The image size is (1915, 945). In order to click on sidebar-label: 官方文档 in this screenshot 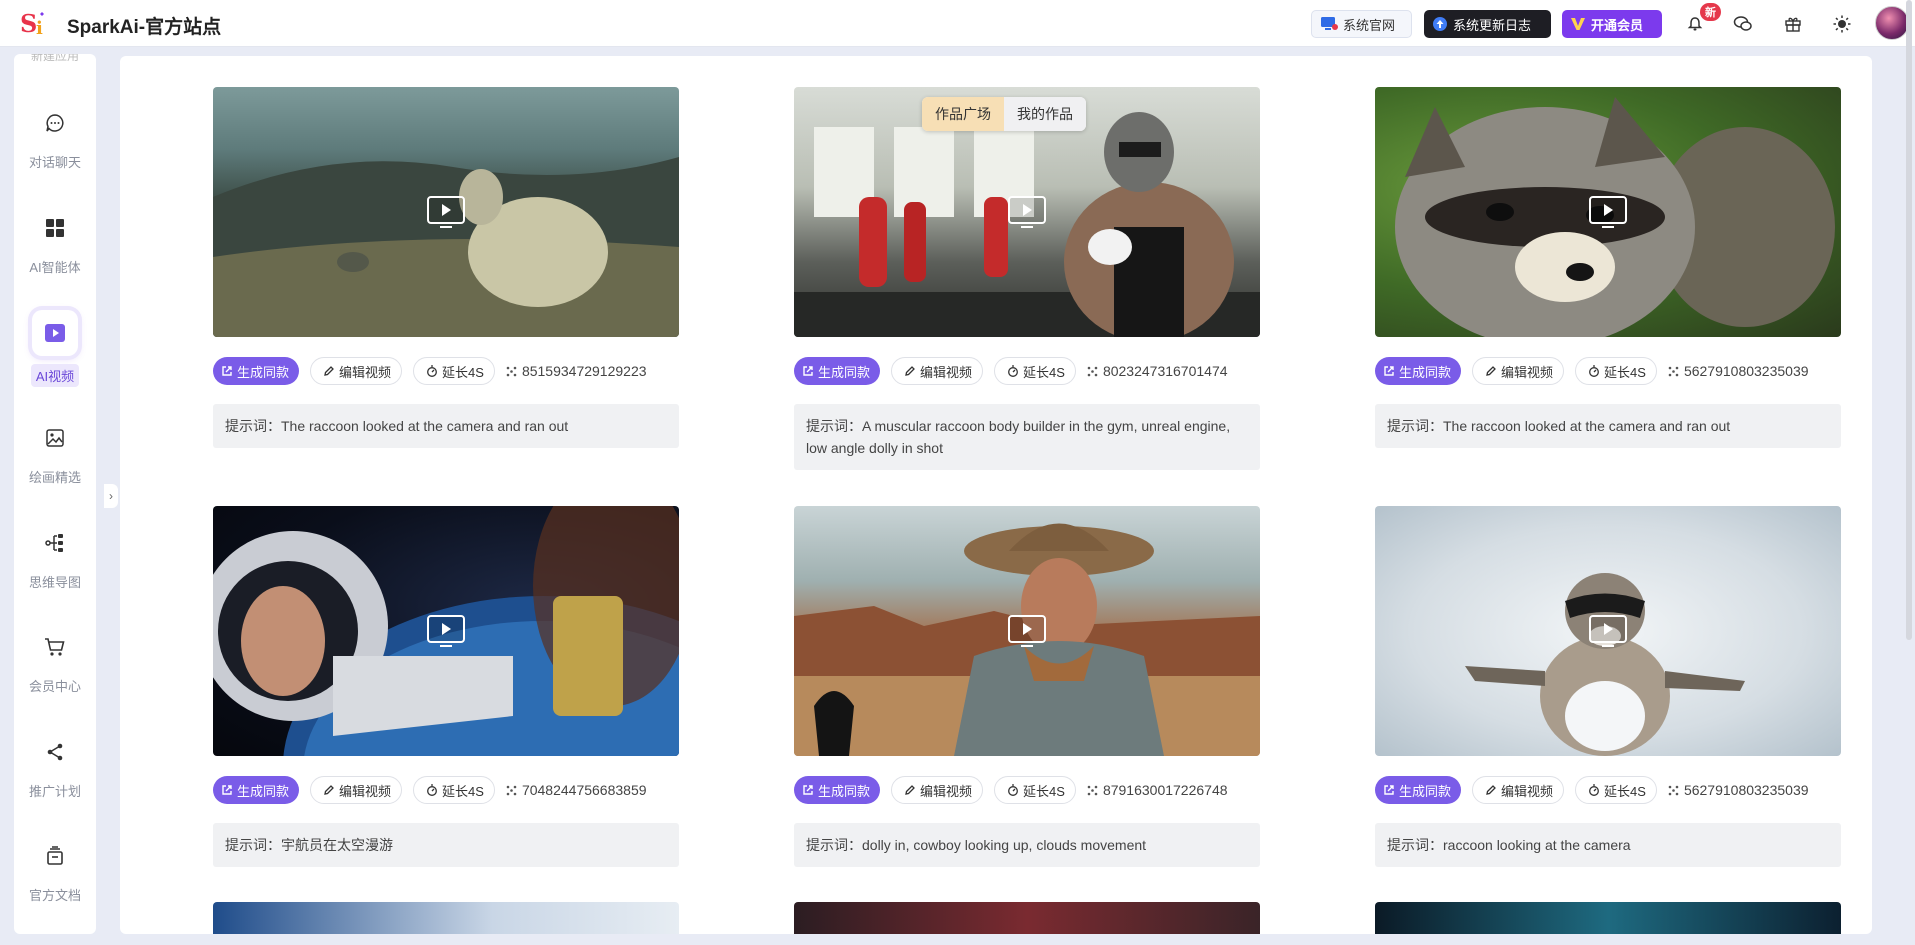, I will do `click(54, 895)`.